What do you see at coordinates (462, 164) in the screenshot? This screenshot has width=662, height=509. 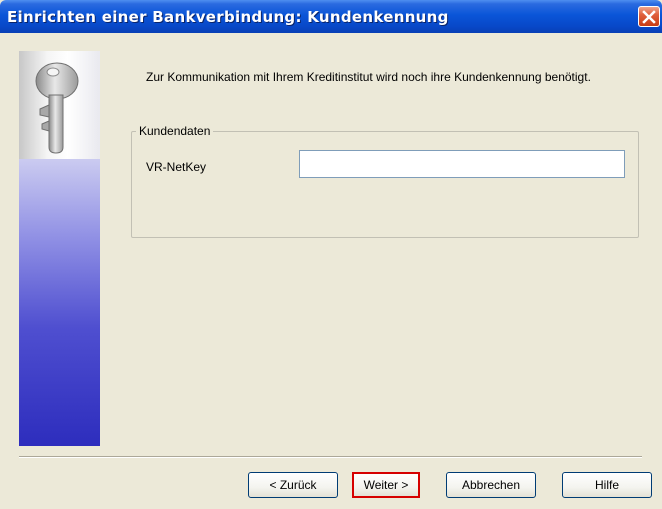 I see `netkey-input` at bounding box center [462, 164].